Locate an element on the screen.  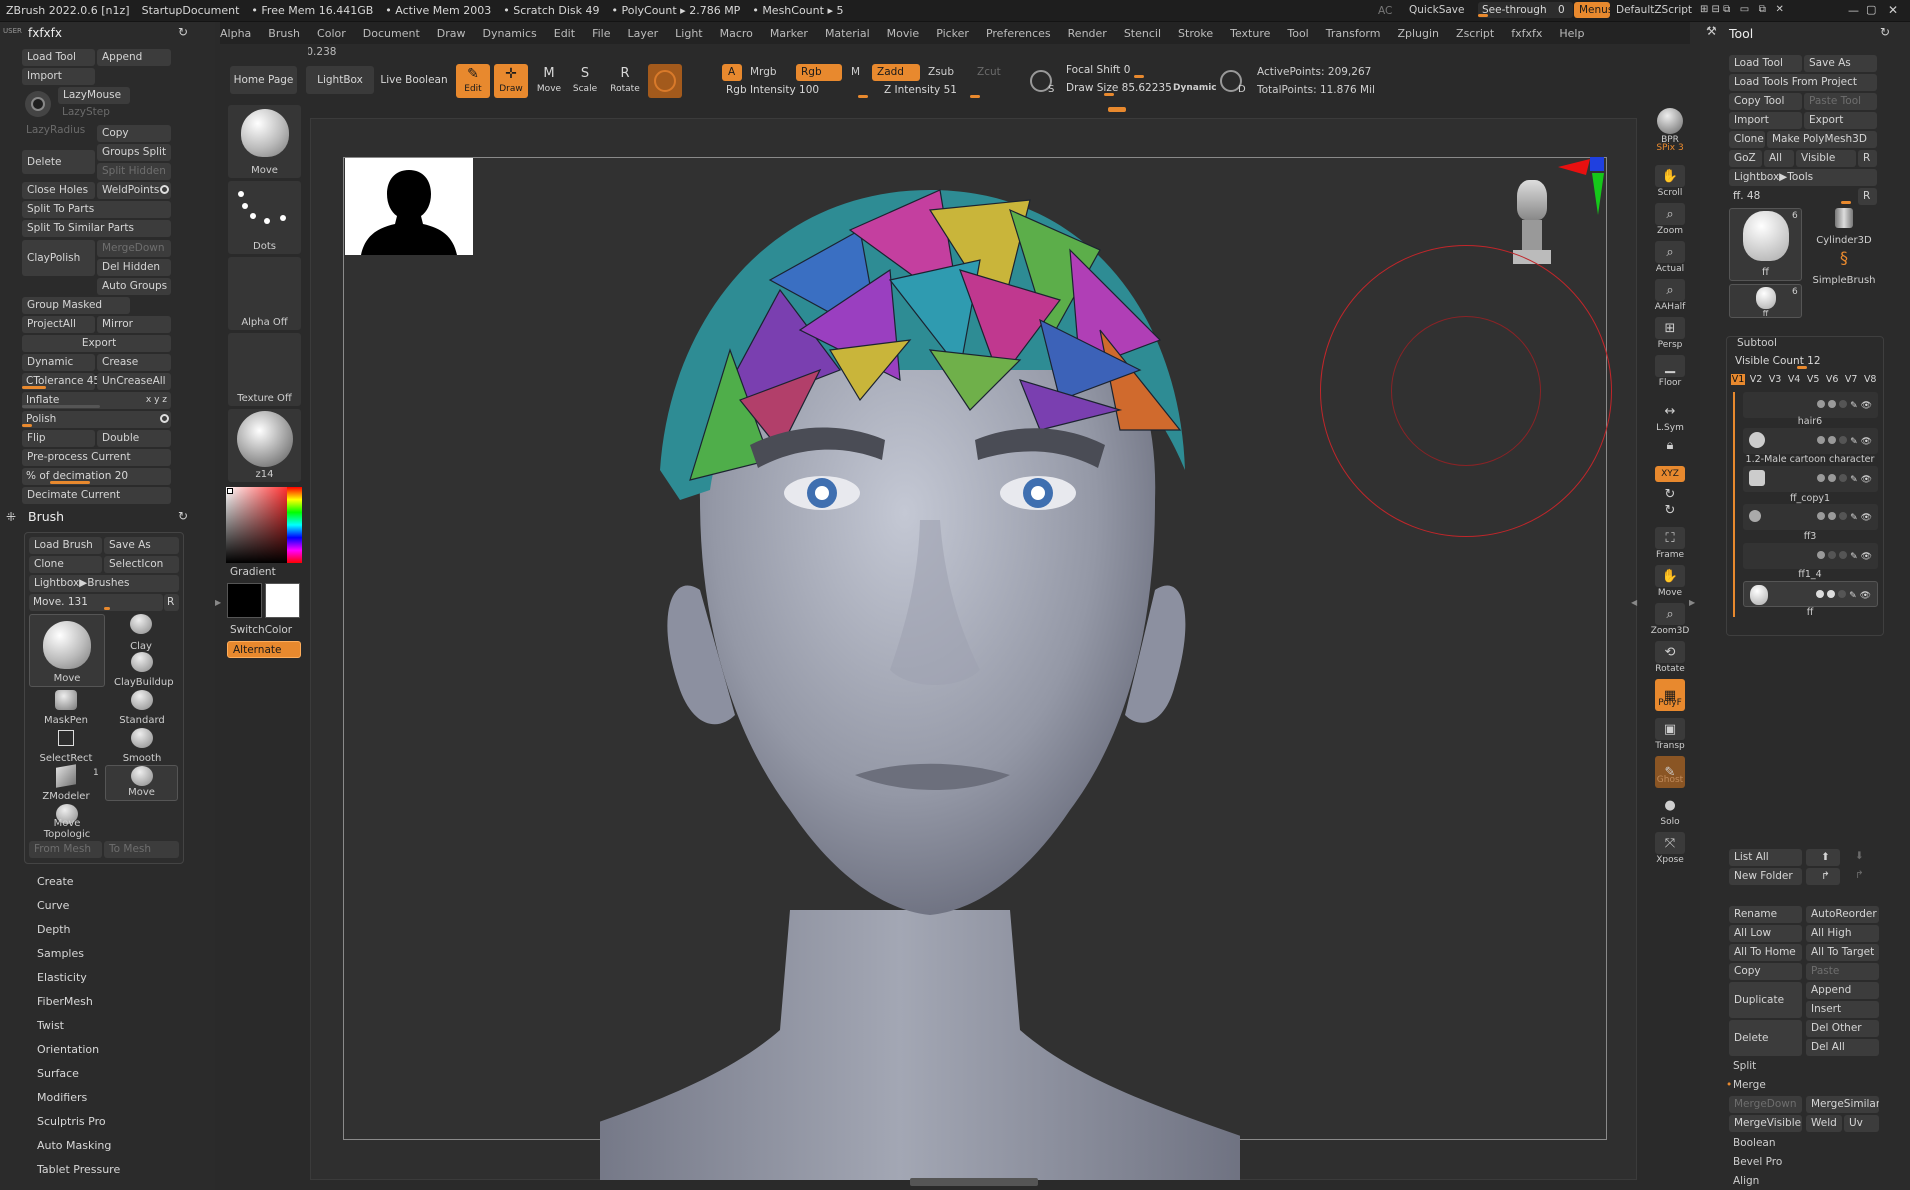
lightbox-brushes-button: Lightbox▶Brushes is located at coordinates (104, 583).